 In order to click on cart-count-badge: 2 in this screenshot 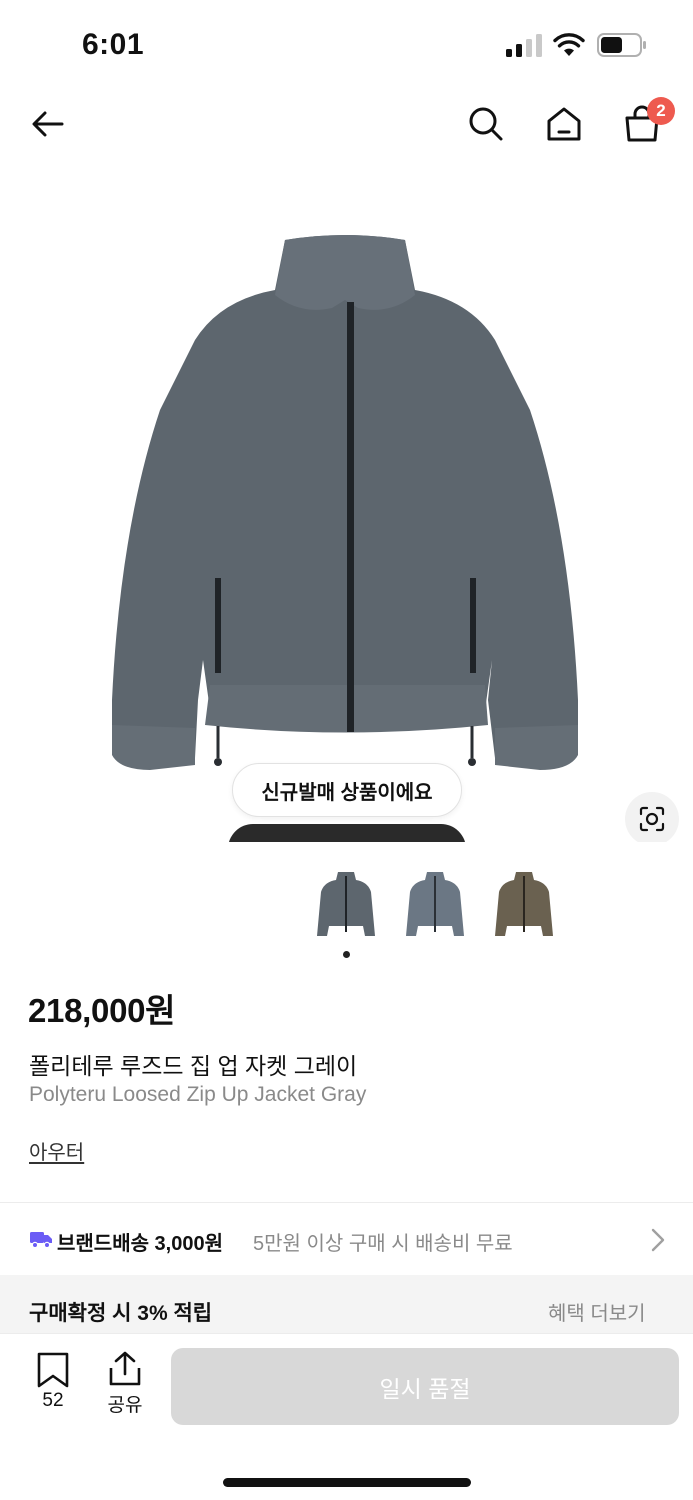, I will do `click(661, 111)`.